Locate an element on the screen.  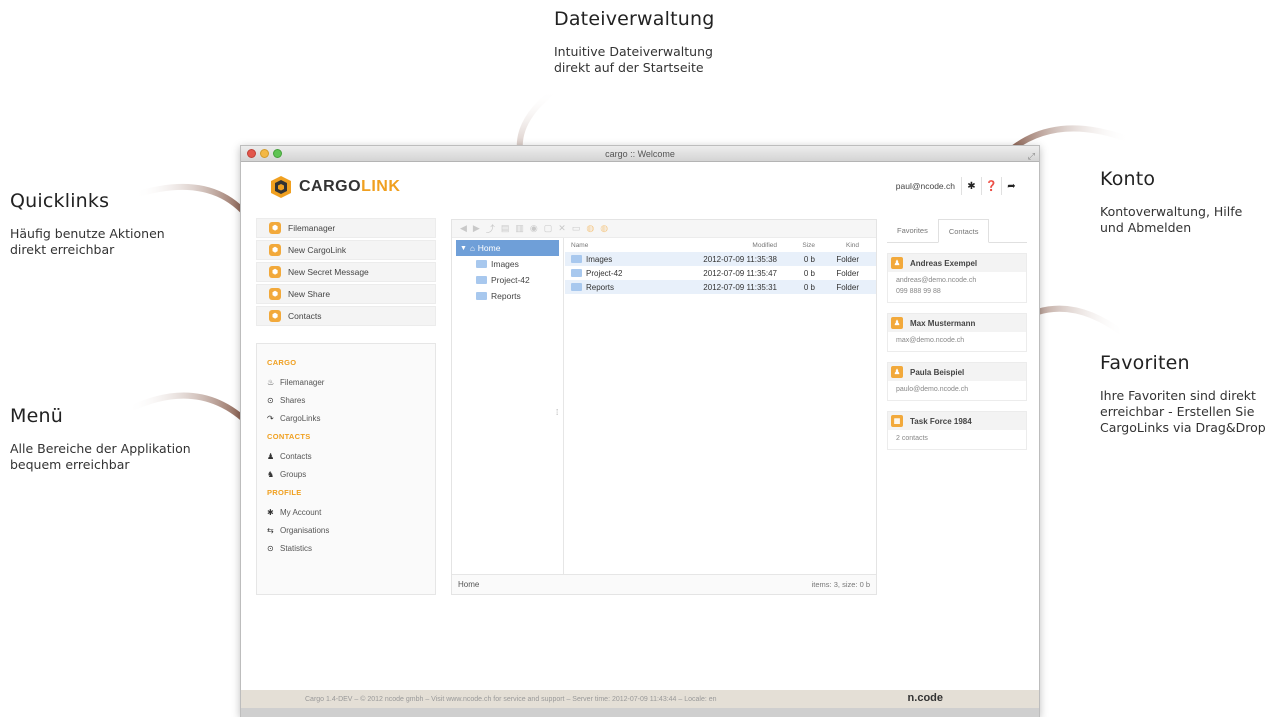
view-icon: ◉ is located at coordinates (534, 228).